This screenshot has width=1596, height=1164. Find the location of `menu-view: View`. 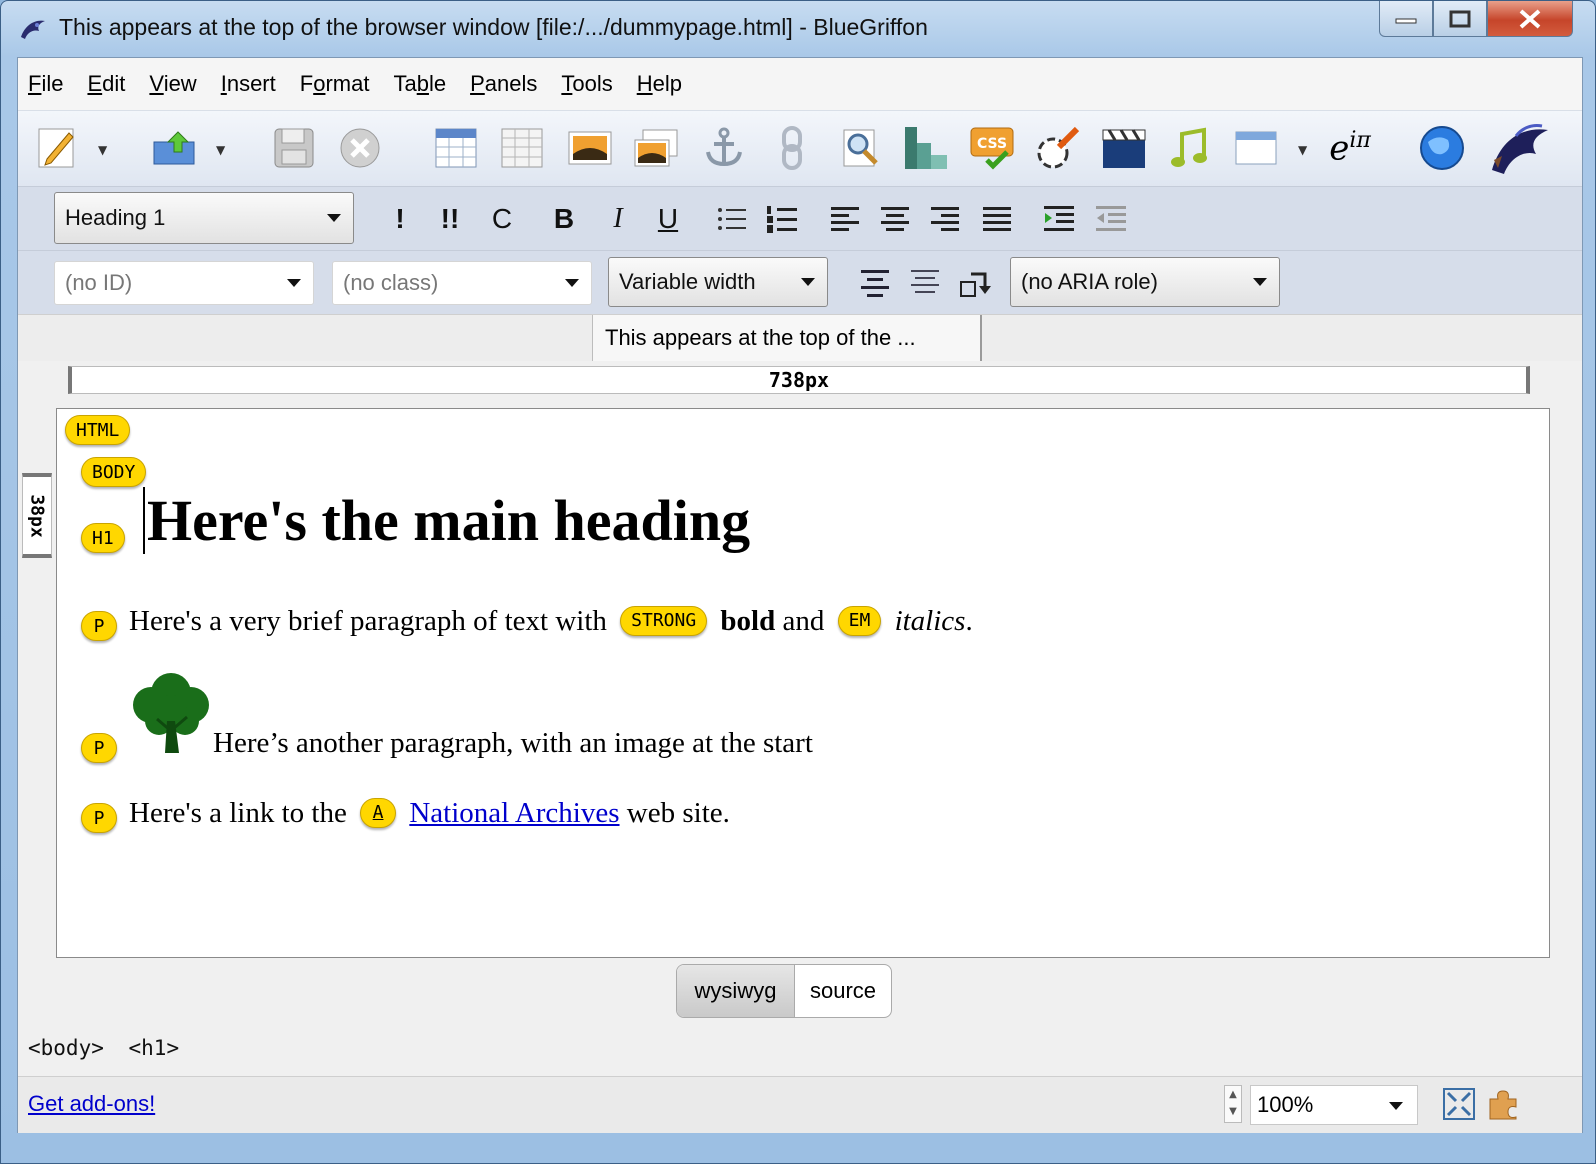

menu-view: View is located at coordinates (172, 84).